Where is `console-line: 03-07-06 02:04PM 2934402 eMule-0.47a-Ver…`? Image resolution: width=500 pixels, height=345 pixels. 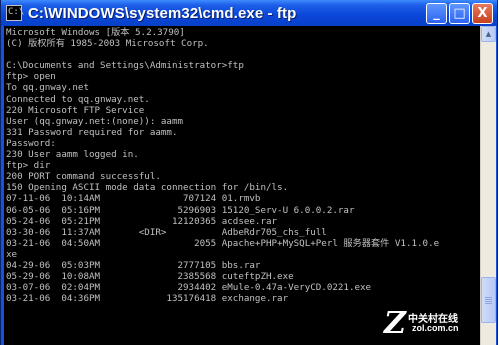 console-line: 03-07-06 02:04PM 2934402 eMule-0.47a-Ver… is located at coordinates (189, 288).